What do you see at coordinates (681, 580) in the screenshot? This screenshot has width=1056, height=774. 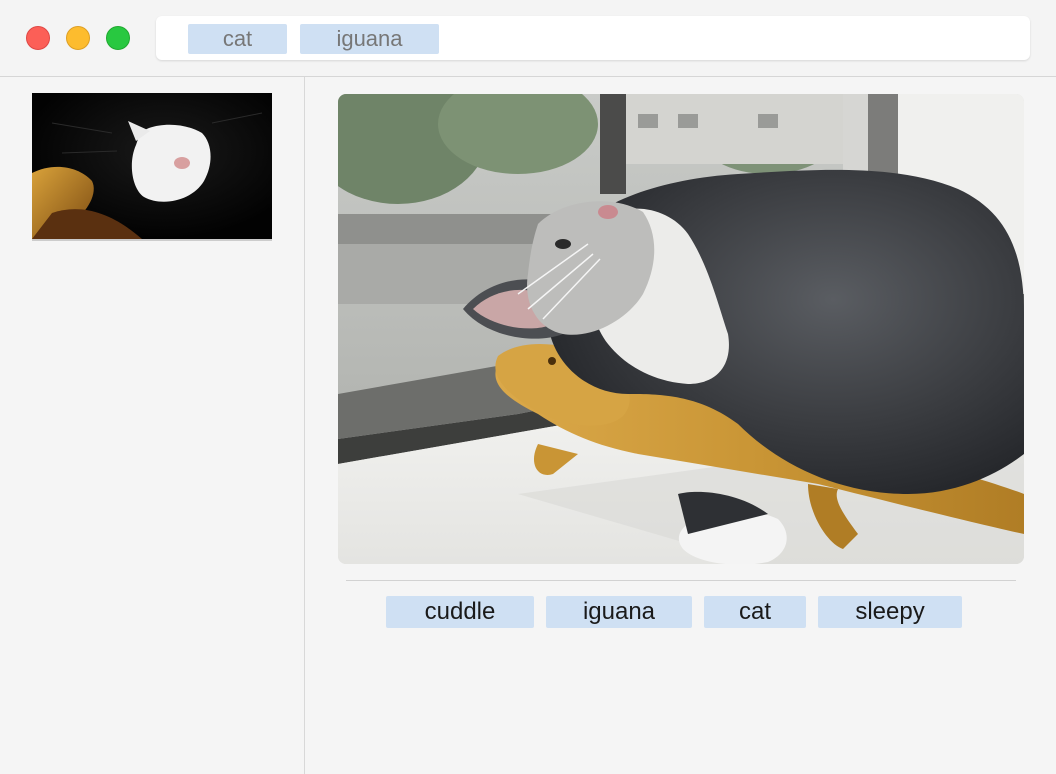 I see `divider` at bounding box center [681, 580].